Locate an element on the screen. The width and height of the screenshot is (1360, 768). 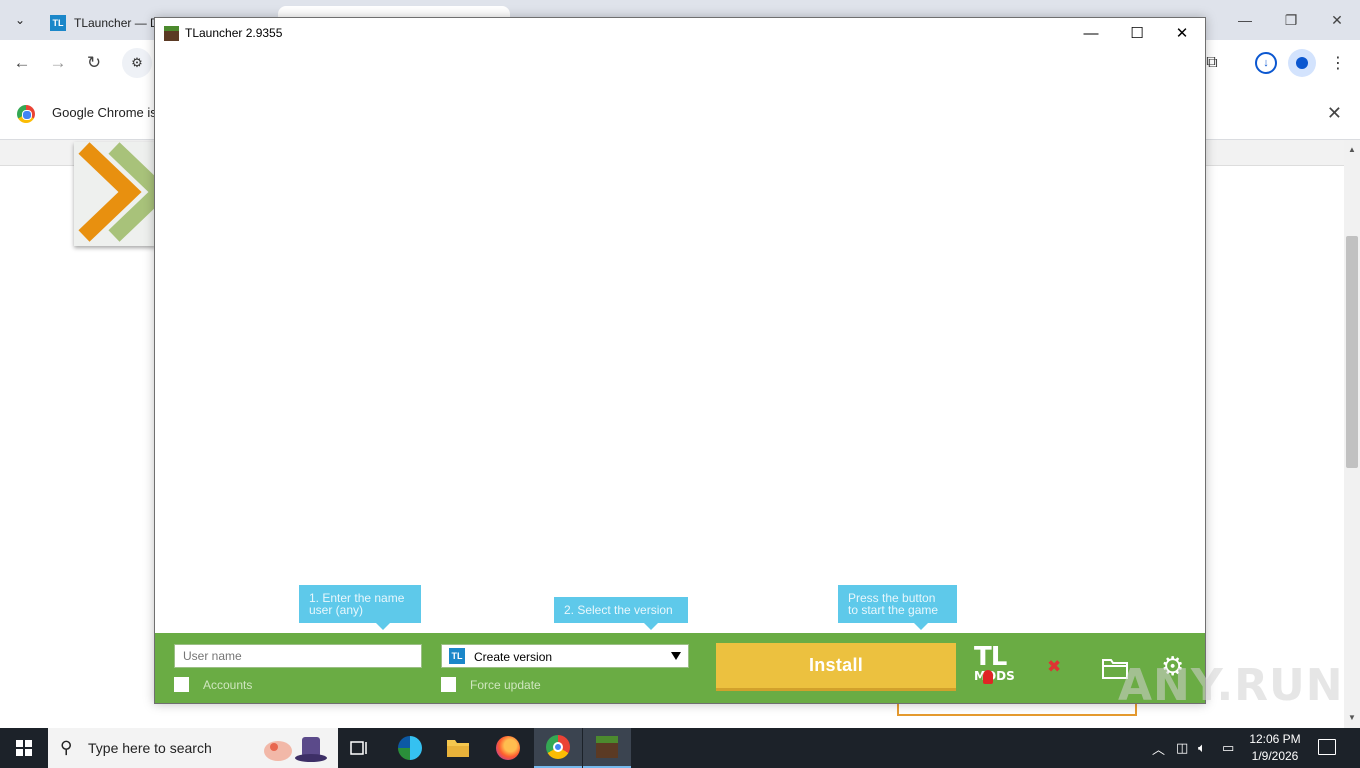
maximize-icon: ☐ is located at coordinates (1137, 33).